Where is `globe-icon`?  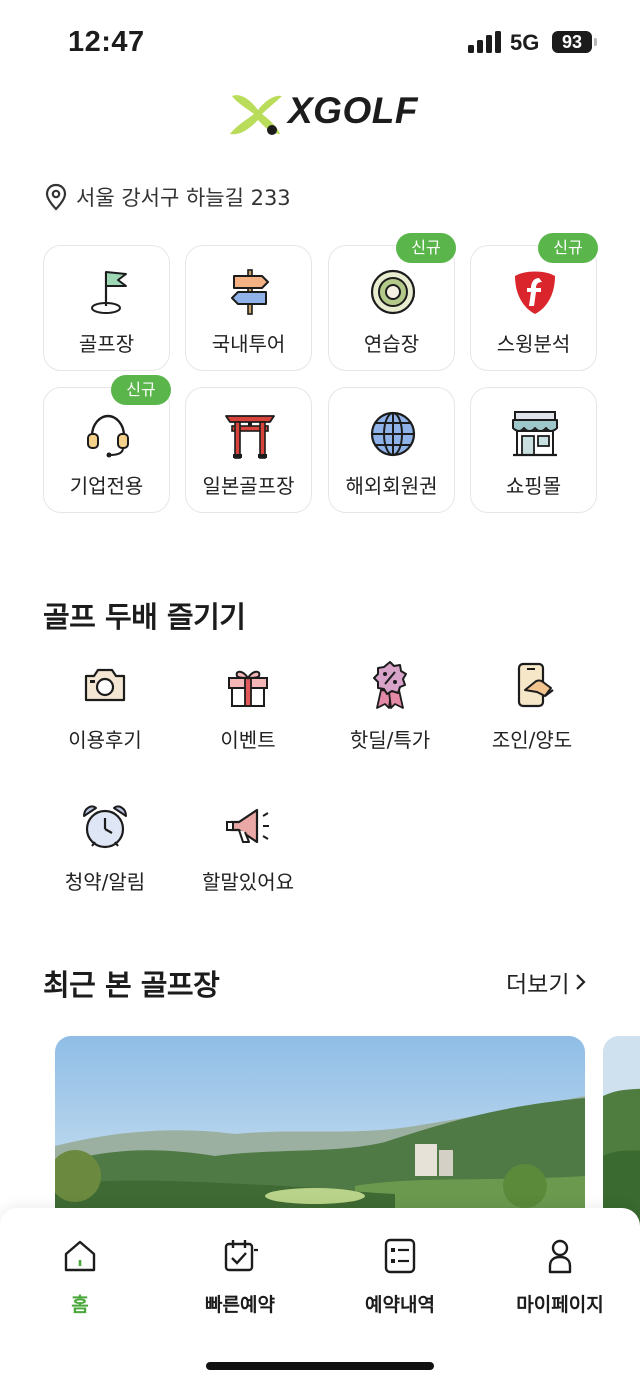 globe-icon is located at coordinates (393, 434).